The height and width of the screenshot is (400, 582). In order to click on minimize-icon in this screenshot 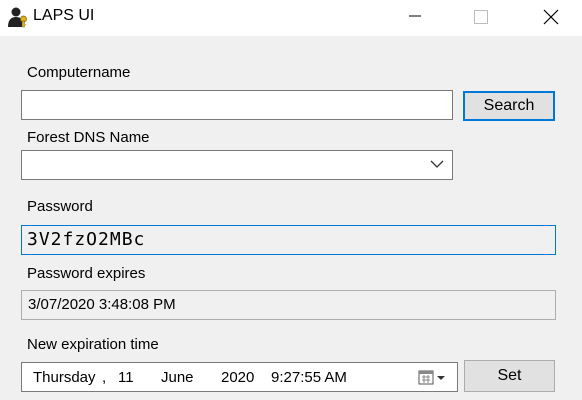, I will do `click(415, 16)`.